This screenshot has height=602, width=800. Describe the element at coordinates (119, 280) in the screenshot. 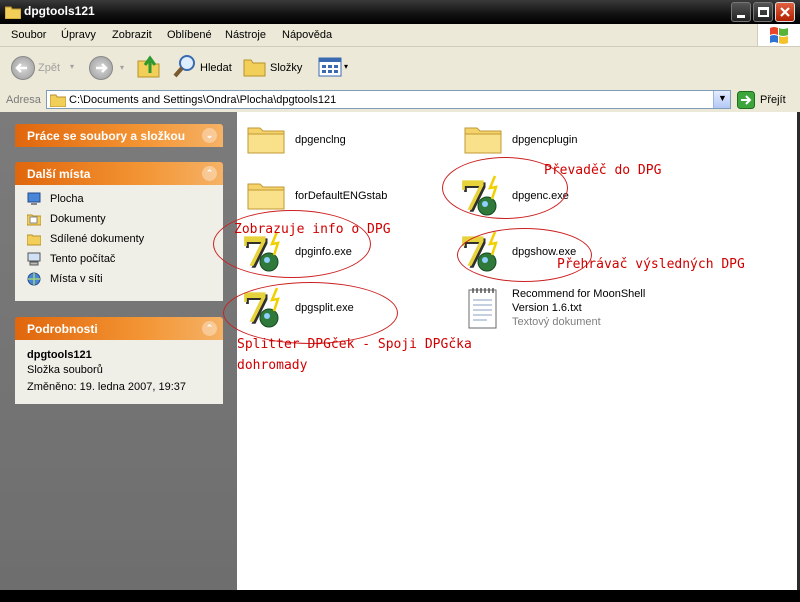

I see `place-item-mista-v-siti: Místa v síti` at that location.